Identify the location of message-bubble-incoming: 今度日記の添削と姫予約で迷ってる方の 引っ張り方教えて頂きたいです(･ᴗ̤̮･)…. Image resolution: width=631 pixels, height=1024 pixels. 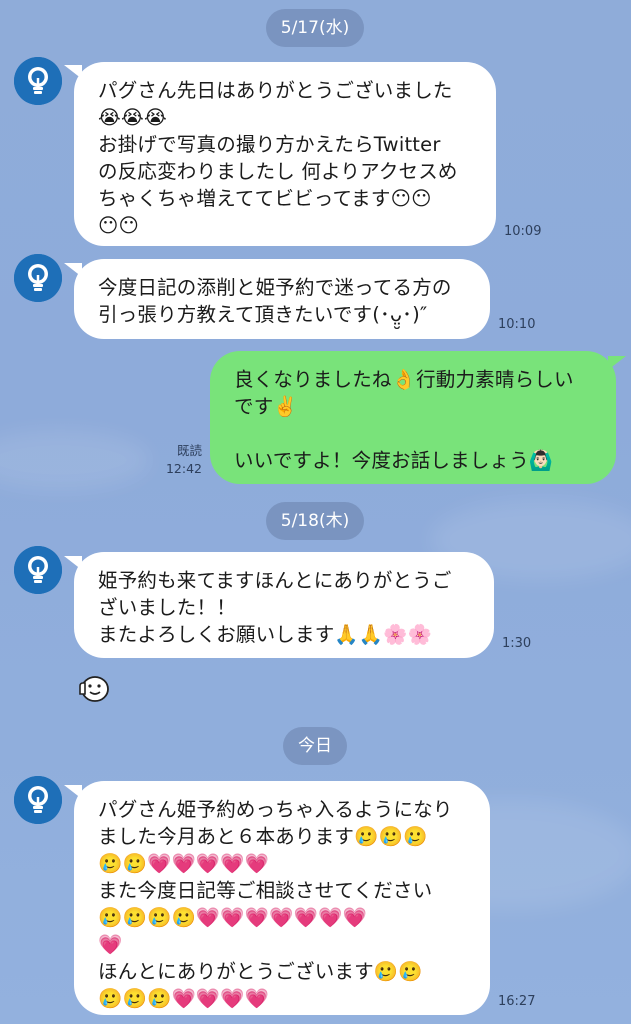
(282, 299).